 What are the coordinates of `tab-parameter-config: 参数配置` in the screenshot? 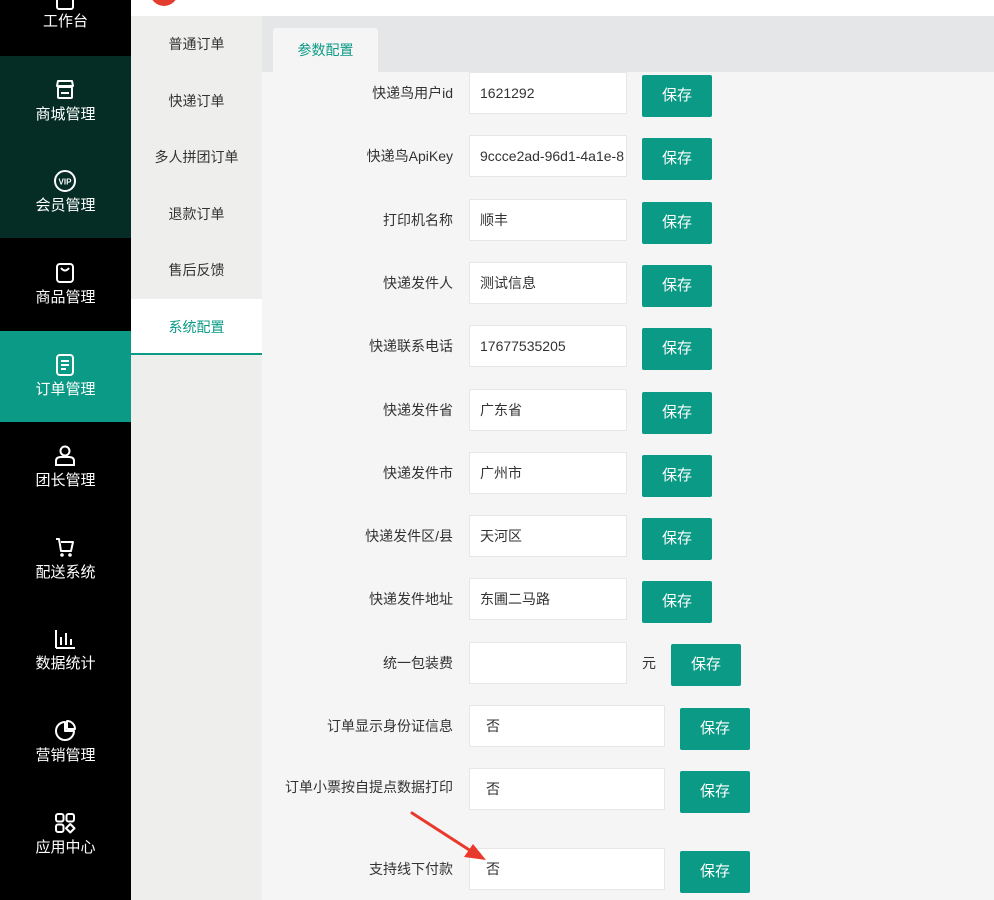 It's located at (325, 50).